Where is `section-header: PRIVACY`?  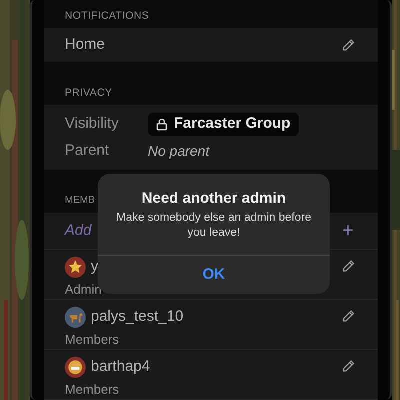 section-header: PRIVACY is located at coordinates (88, 94).